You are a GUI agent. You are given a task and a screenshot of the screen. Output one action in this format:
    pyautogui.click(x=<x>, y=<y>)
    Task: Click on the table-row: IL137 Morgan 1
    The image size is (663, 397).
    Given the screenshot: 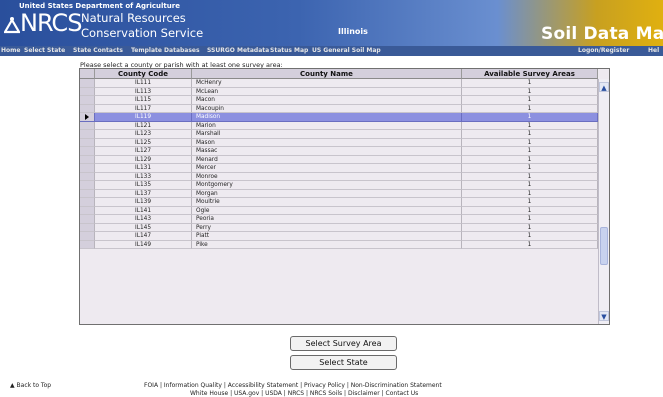 What is the action you would take?
    pyautogui.click(x=339, y=193)
    